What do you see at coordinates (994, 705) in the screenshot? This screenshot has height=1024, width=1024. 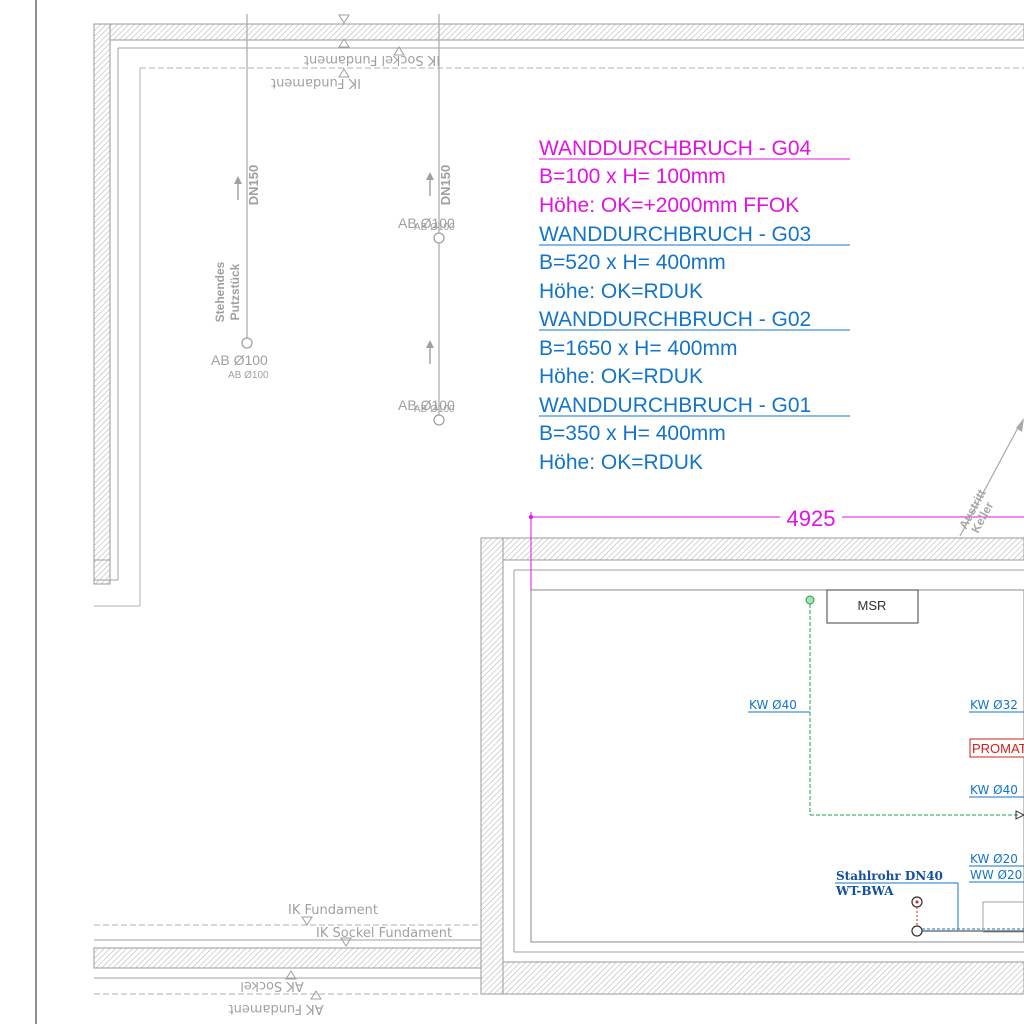 I see `kw32: KW Ø32` at bounding box center [994, 705].